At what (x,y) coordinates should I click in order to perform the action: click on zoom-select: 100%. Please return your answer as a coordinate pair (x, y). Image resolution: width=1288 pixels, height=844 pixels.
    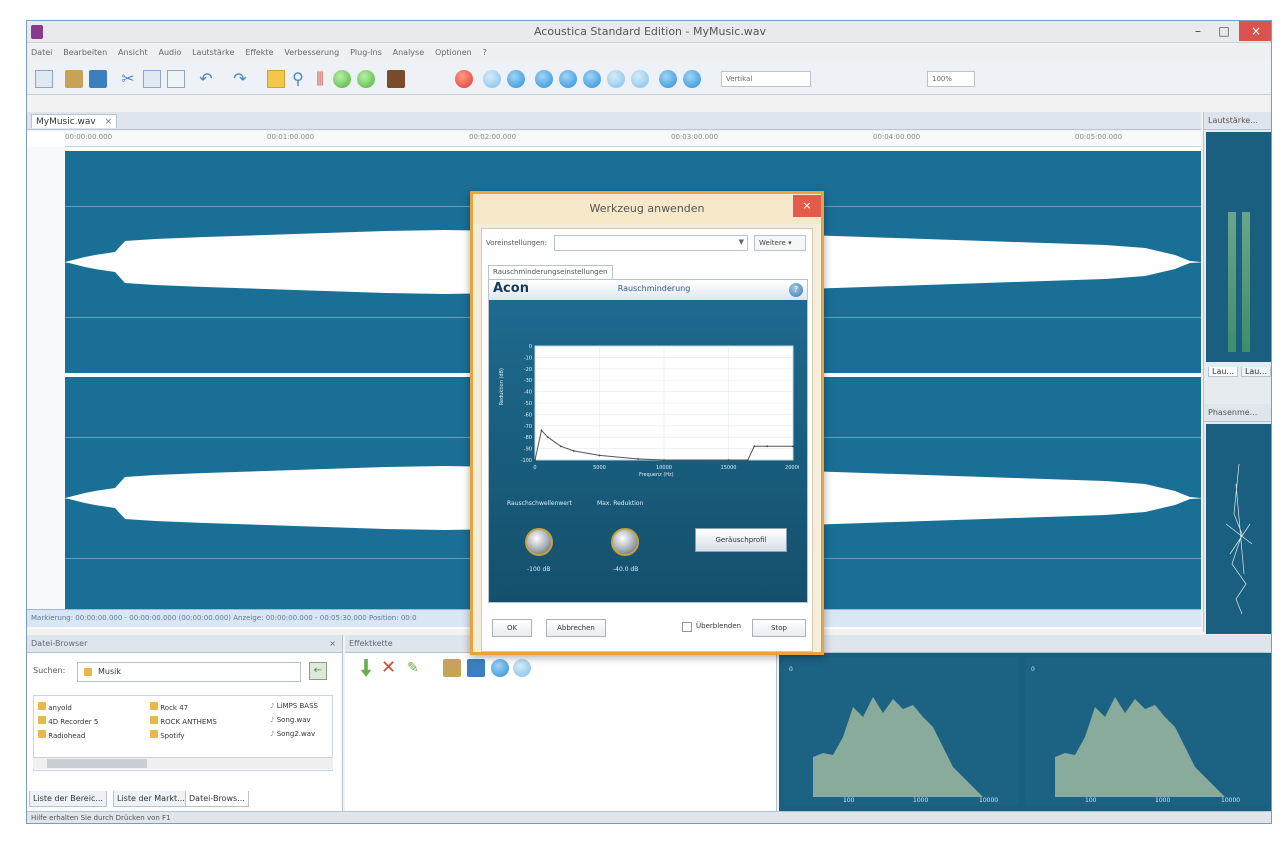
    Looking at the image, I should click on (951, 79).